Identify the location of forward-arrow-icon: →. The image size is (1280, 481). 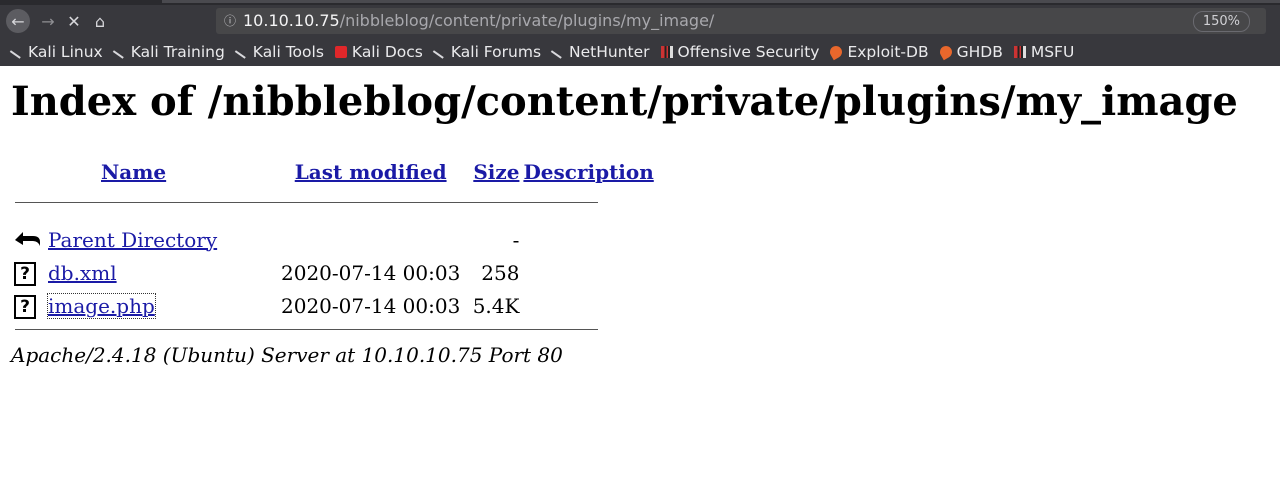
(48, 21).